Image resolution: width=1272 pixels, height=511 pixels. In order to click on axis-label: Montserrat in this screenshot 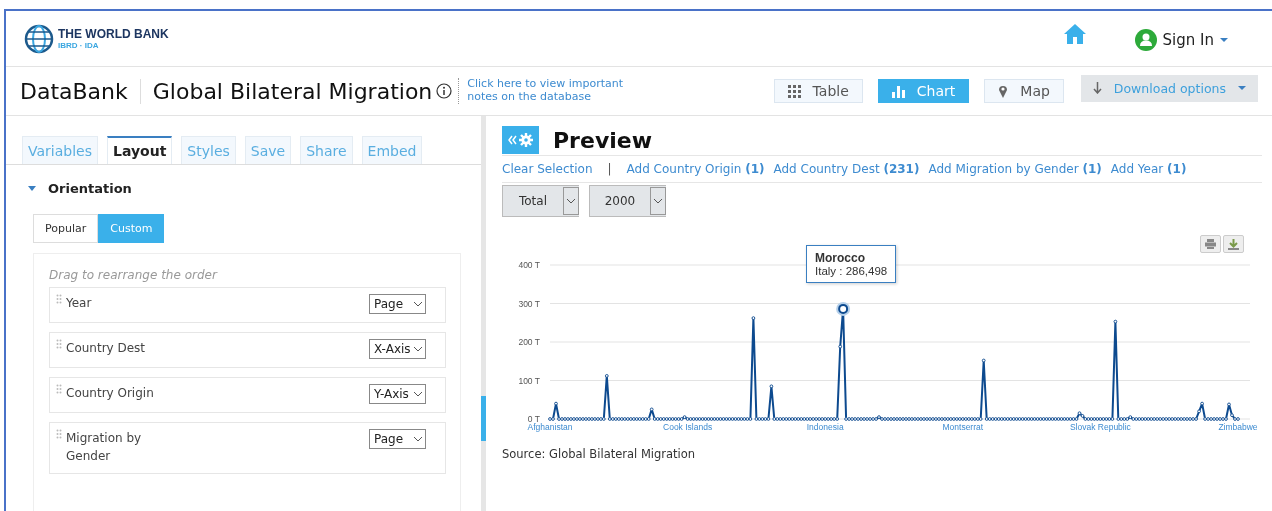, I will do `click(963, 427)`.